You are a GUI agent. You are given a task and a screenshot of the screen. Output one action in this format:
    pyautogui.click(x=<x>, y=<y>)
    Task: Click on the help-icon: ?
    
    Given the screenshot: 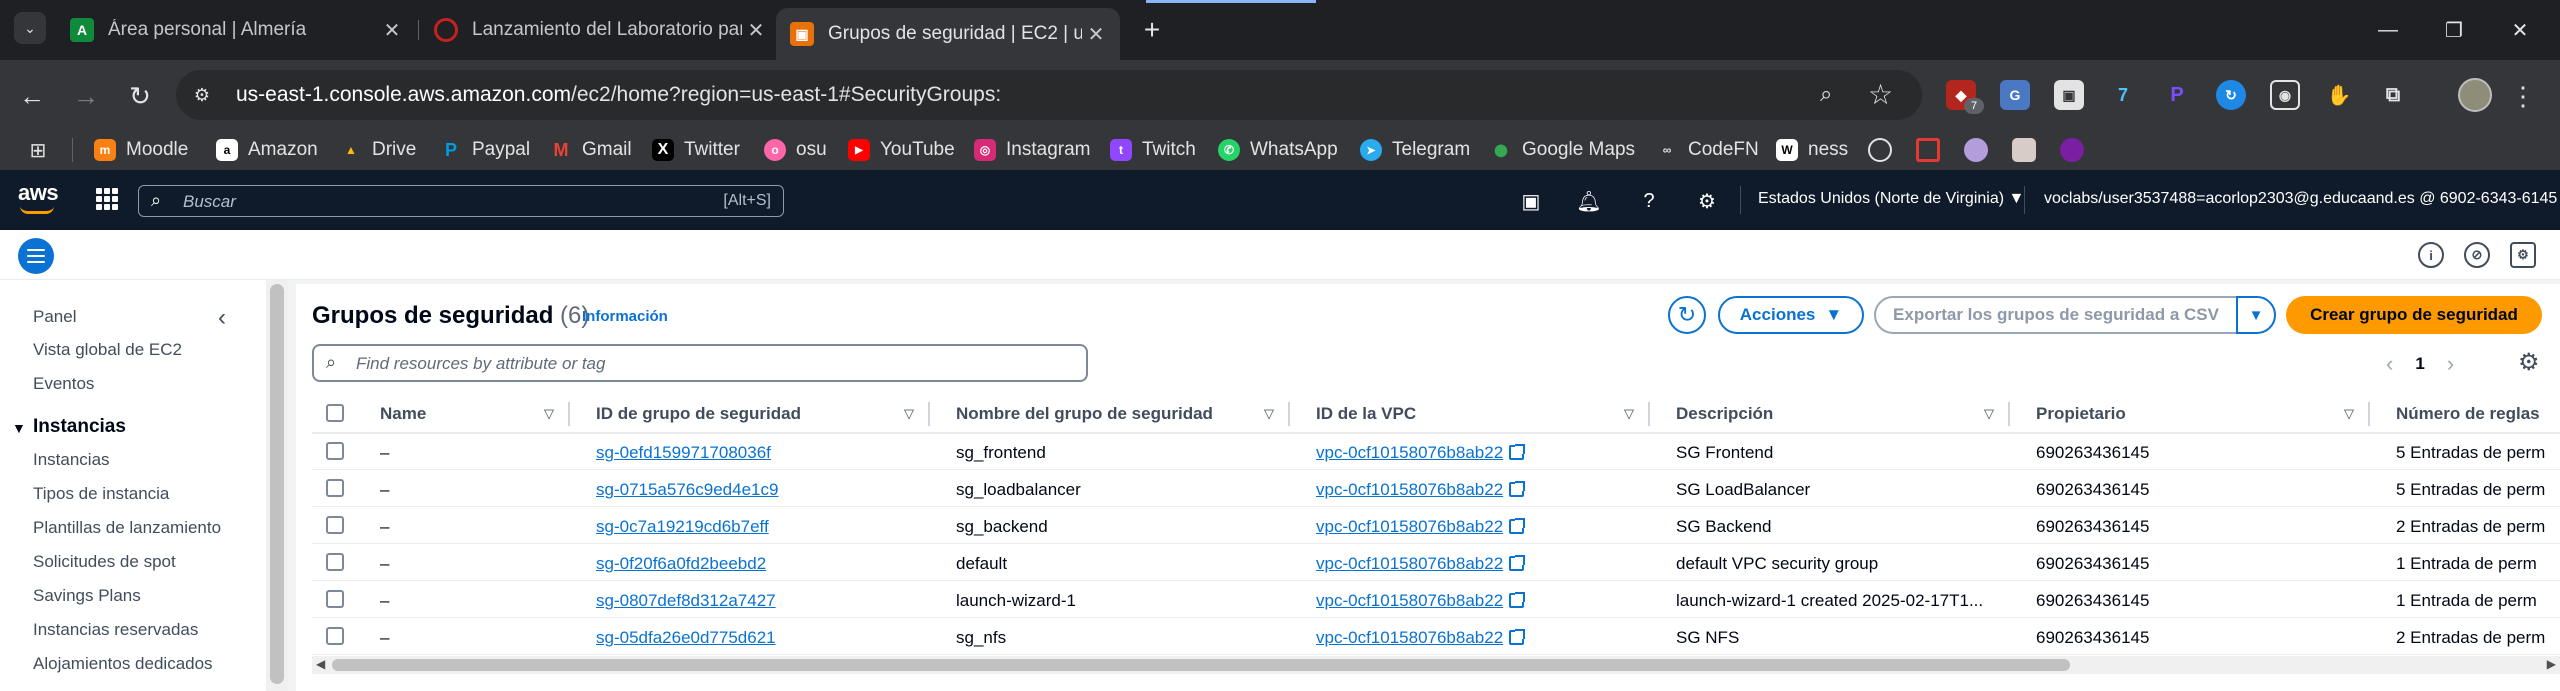 What is the action you would take?
    pyautogui.click(x=1649, y=201)
    